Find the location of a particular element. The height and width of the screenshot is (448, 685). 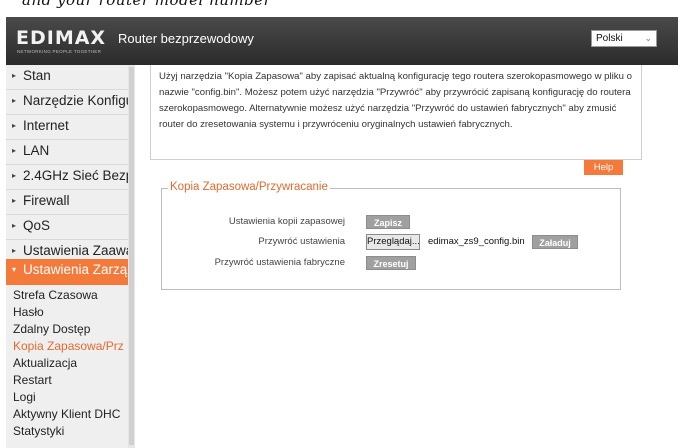

sidebar-item-label: Stan is located at coordinates (37, 75).